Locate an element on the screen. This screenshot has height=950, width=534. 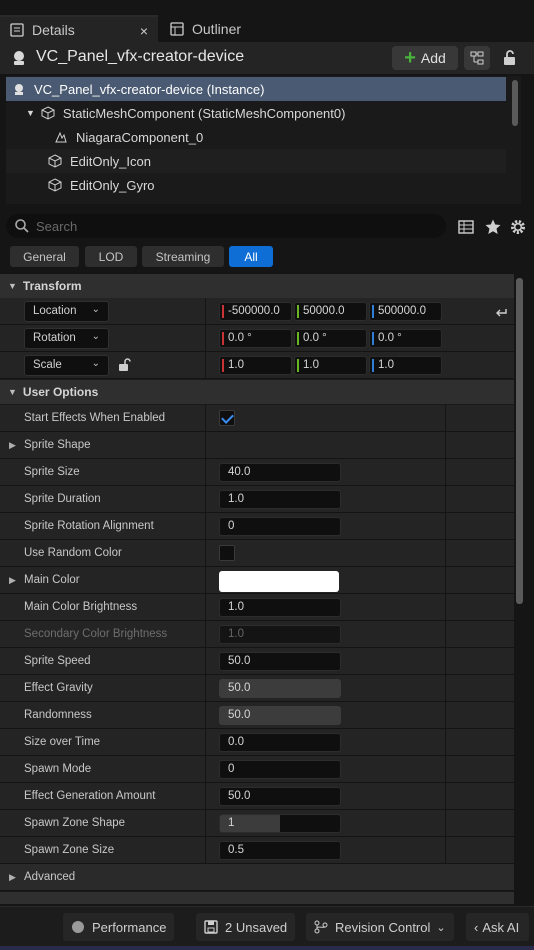
property-location: Location ⌄ -500000.0 50000.0 500000.0 is located at coordinates (257, 311).